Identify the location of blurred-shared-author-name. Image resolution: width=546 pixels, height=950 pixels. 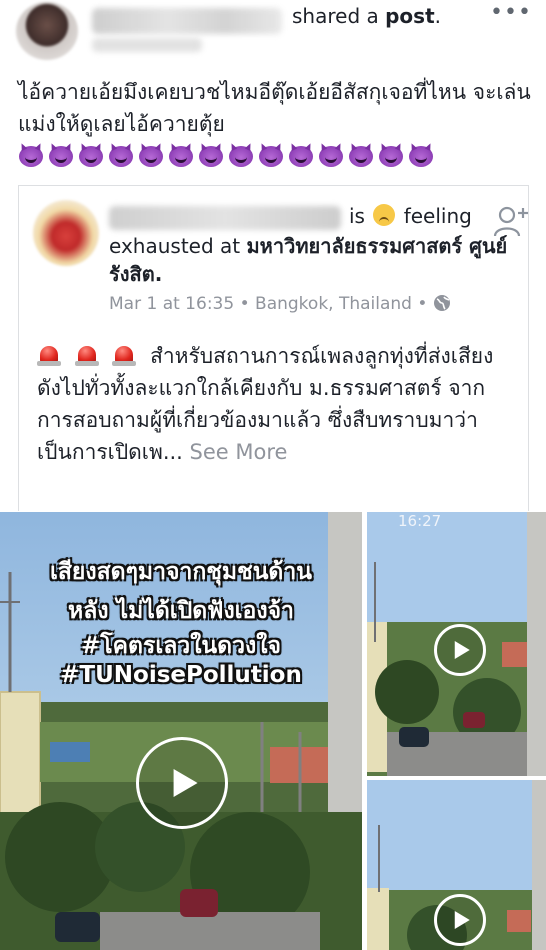
(225, 218).